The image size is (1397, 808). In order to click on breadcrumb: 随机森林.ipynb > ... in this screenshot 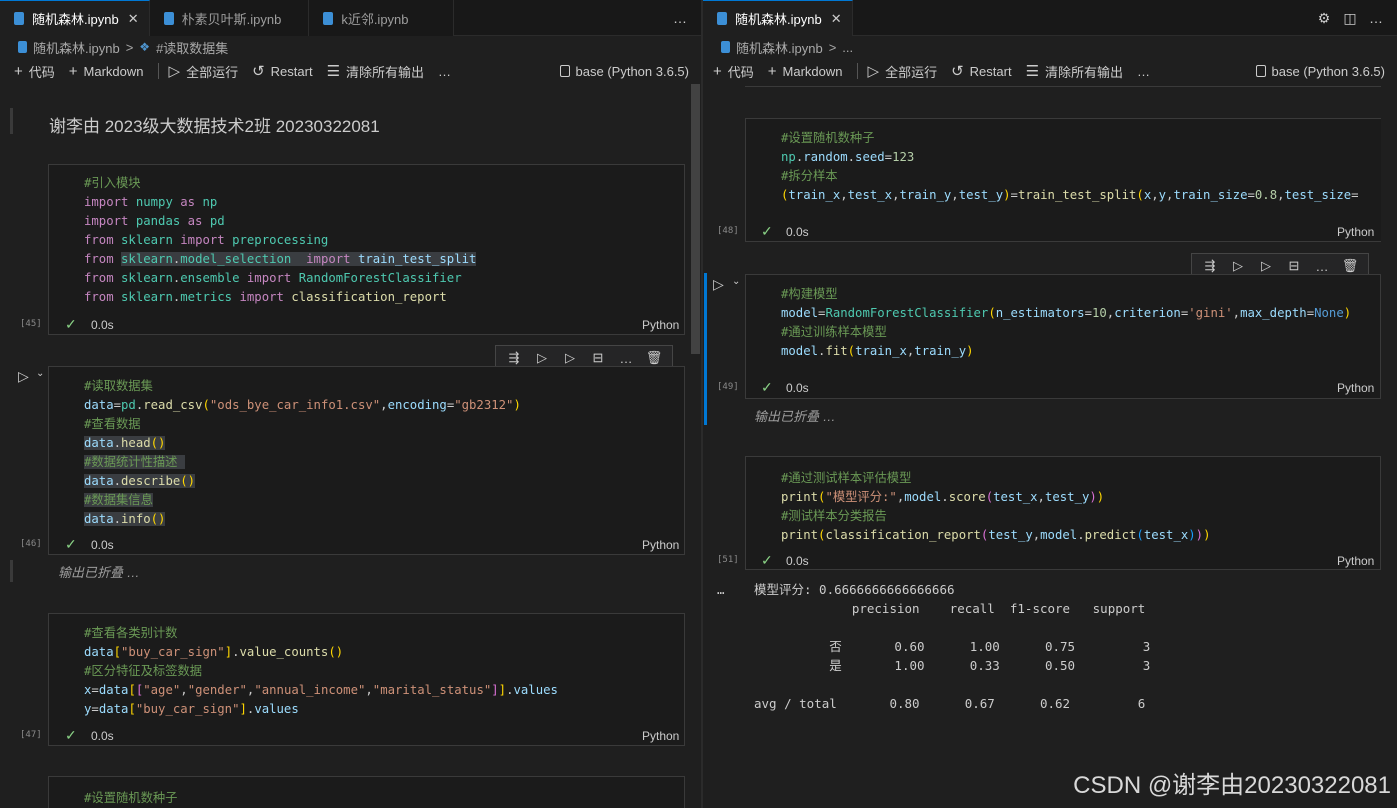, I will do `click(1050, 47)`.